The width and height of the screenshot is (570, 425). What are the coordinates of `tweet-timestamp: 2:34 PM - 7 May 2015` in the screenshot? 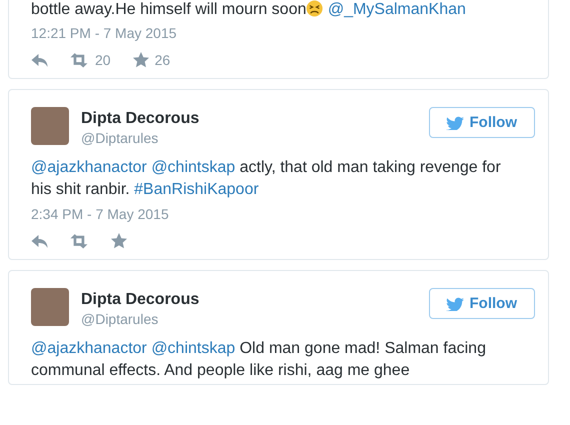 It's located at (100, 214).